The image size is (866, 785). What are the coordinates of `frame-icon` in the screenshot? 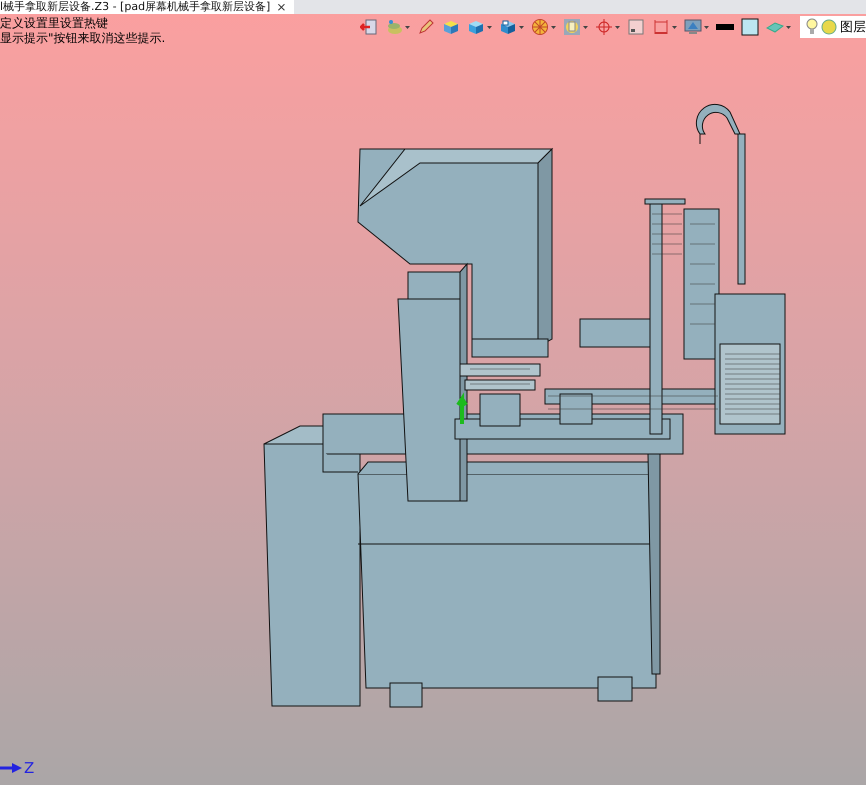 It's located at (572, 27).